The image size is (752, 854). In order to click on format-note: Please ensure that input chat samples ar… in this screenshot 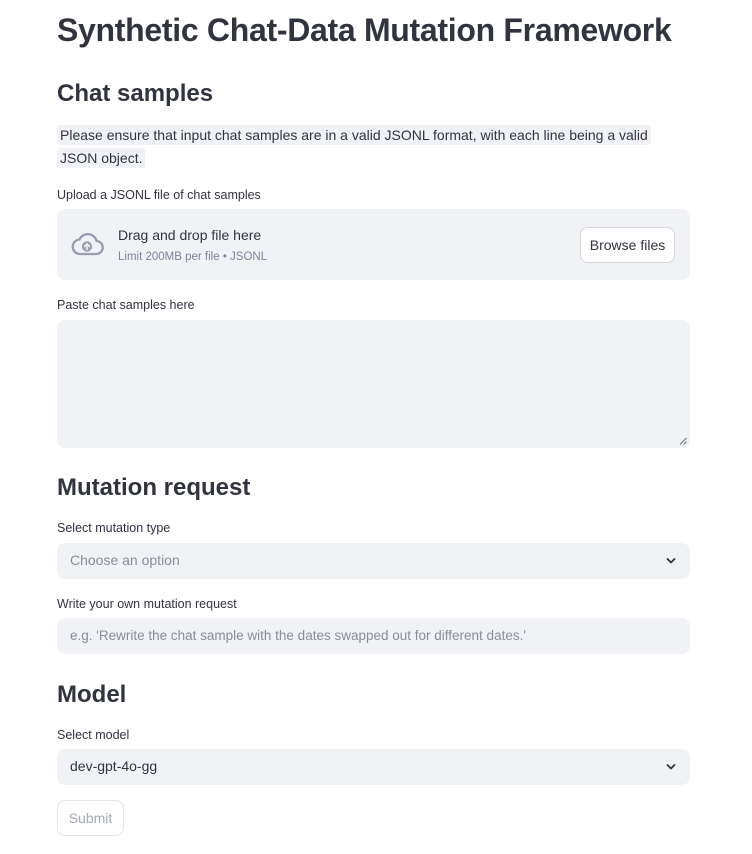, I will do `click(362, 147)`.